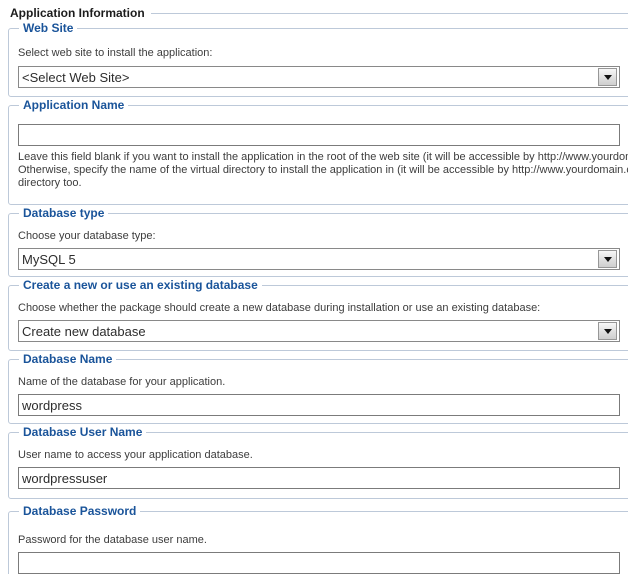  Describe the element at coordinates (84, 331) in the screenshot. I see `database-mode-selected-value: Create new database` at that location.